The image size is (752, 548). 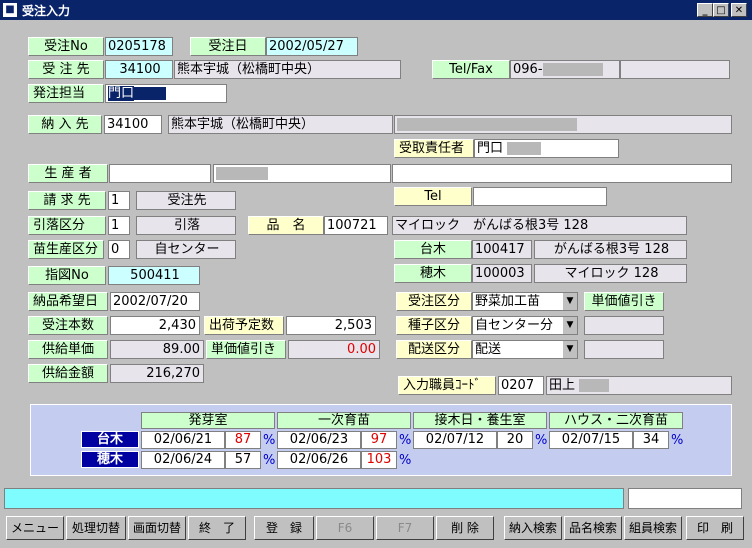 What do you see at coordinates (434, 301) in the screenshot?
I see `order-type-label: 受注区分` at bounding box center [434, 301].